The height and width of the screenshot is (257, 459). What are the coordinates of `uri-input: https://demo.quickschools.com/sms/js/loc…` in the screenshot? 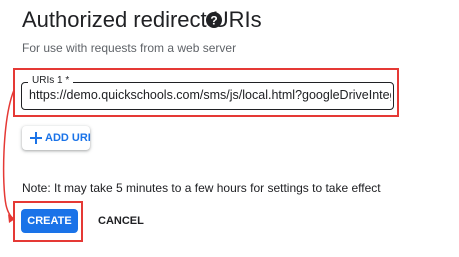 It's located at (210, 95).